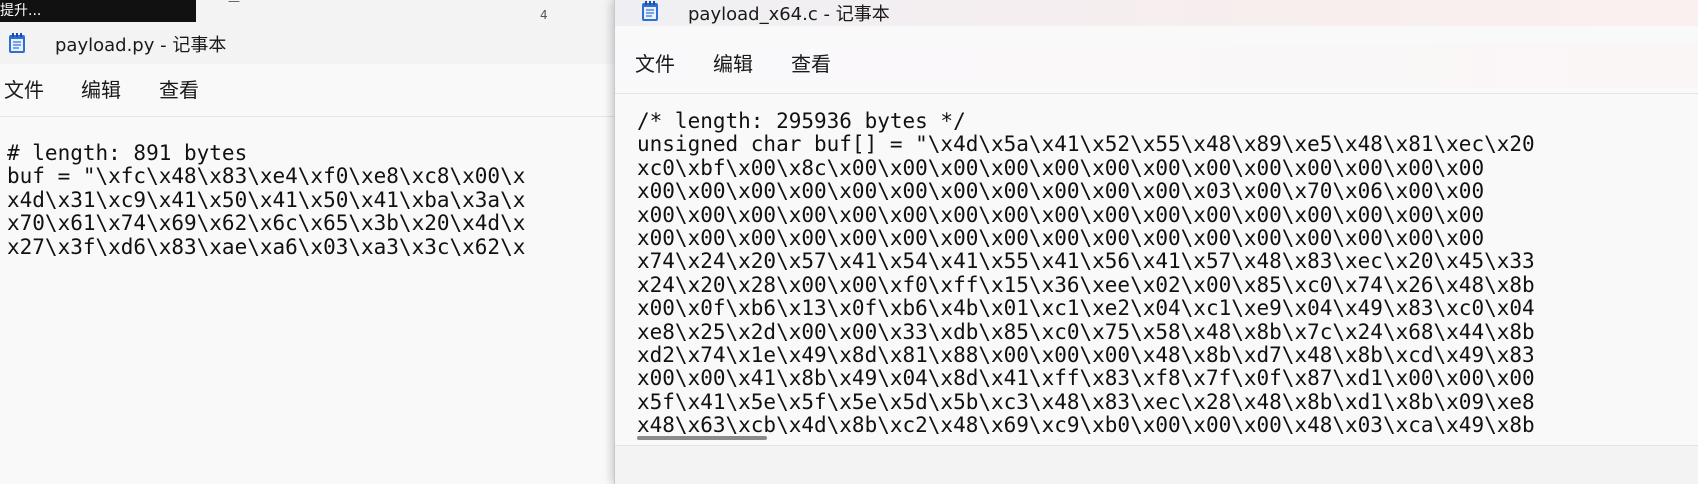  Describe the element at coordinates (801, 121) in the screenshot. I see `code-line: /* length: 295936 bytes */` at that location.